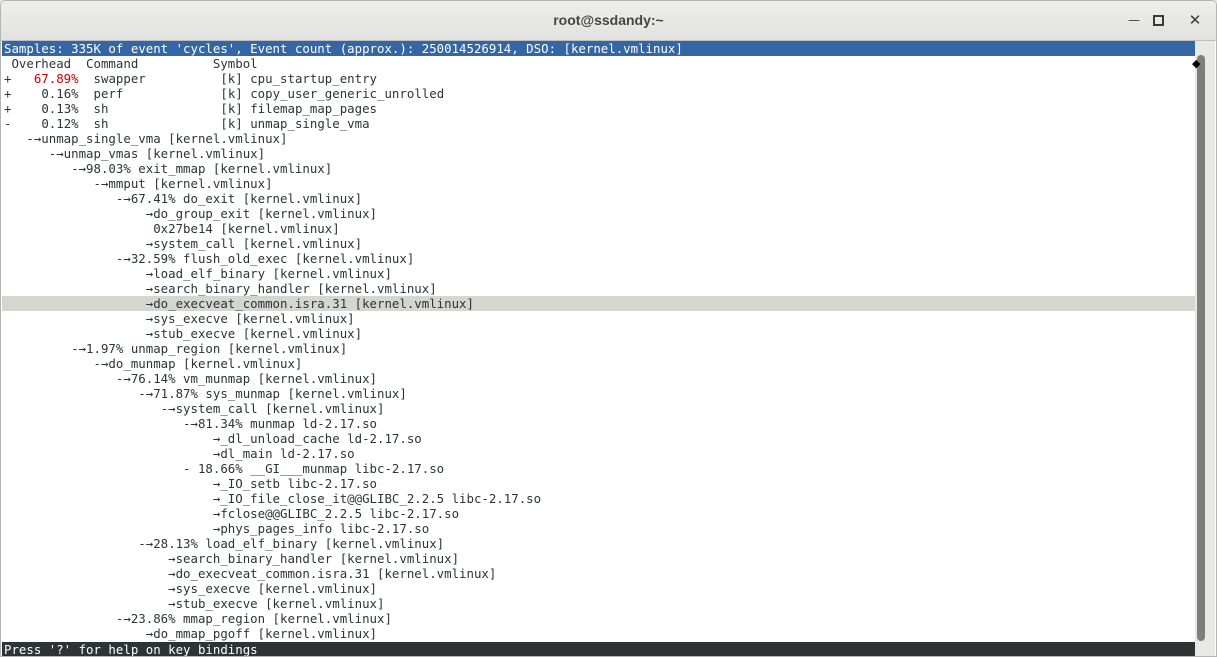 The image size is (1217, 657). What do you see at coordinates (598, 78) in the screenshot?
I see `entry-row: + 67.89% swapper [k] cpu_startup_entry` at bounding box center [598, 78].